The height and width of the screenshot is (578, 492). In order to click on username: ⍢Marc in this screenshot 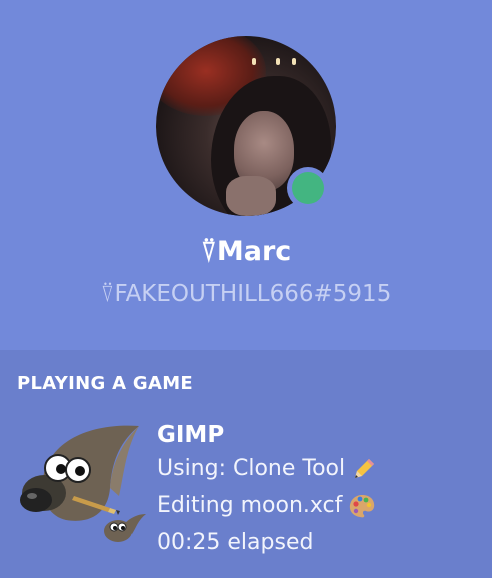, I will do `click(246, 252)`.